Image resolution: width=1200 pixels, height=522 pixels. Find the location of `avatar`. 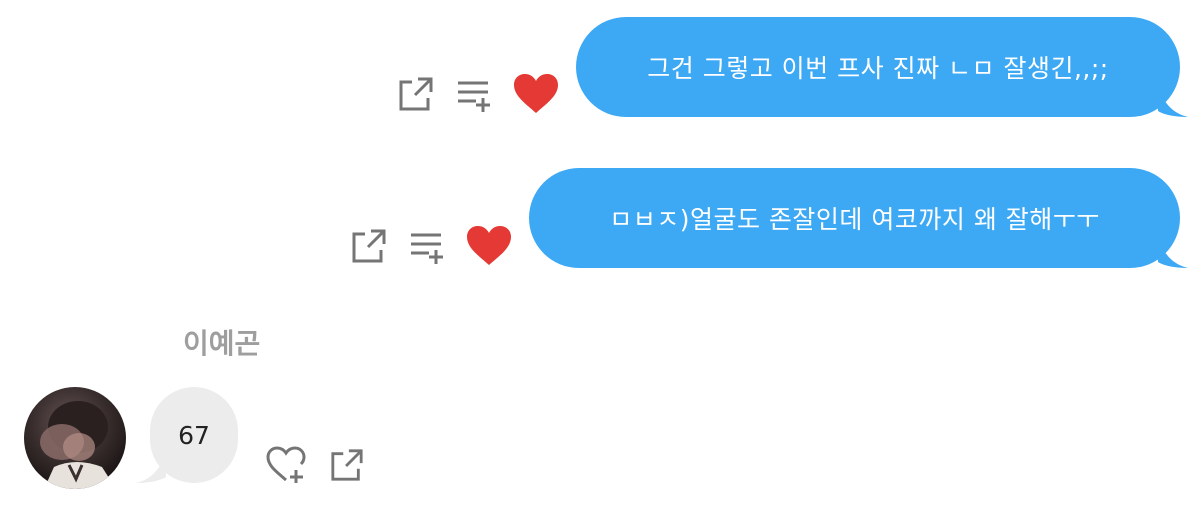

avatar is located at coordinates (75, 438).